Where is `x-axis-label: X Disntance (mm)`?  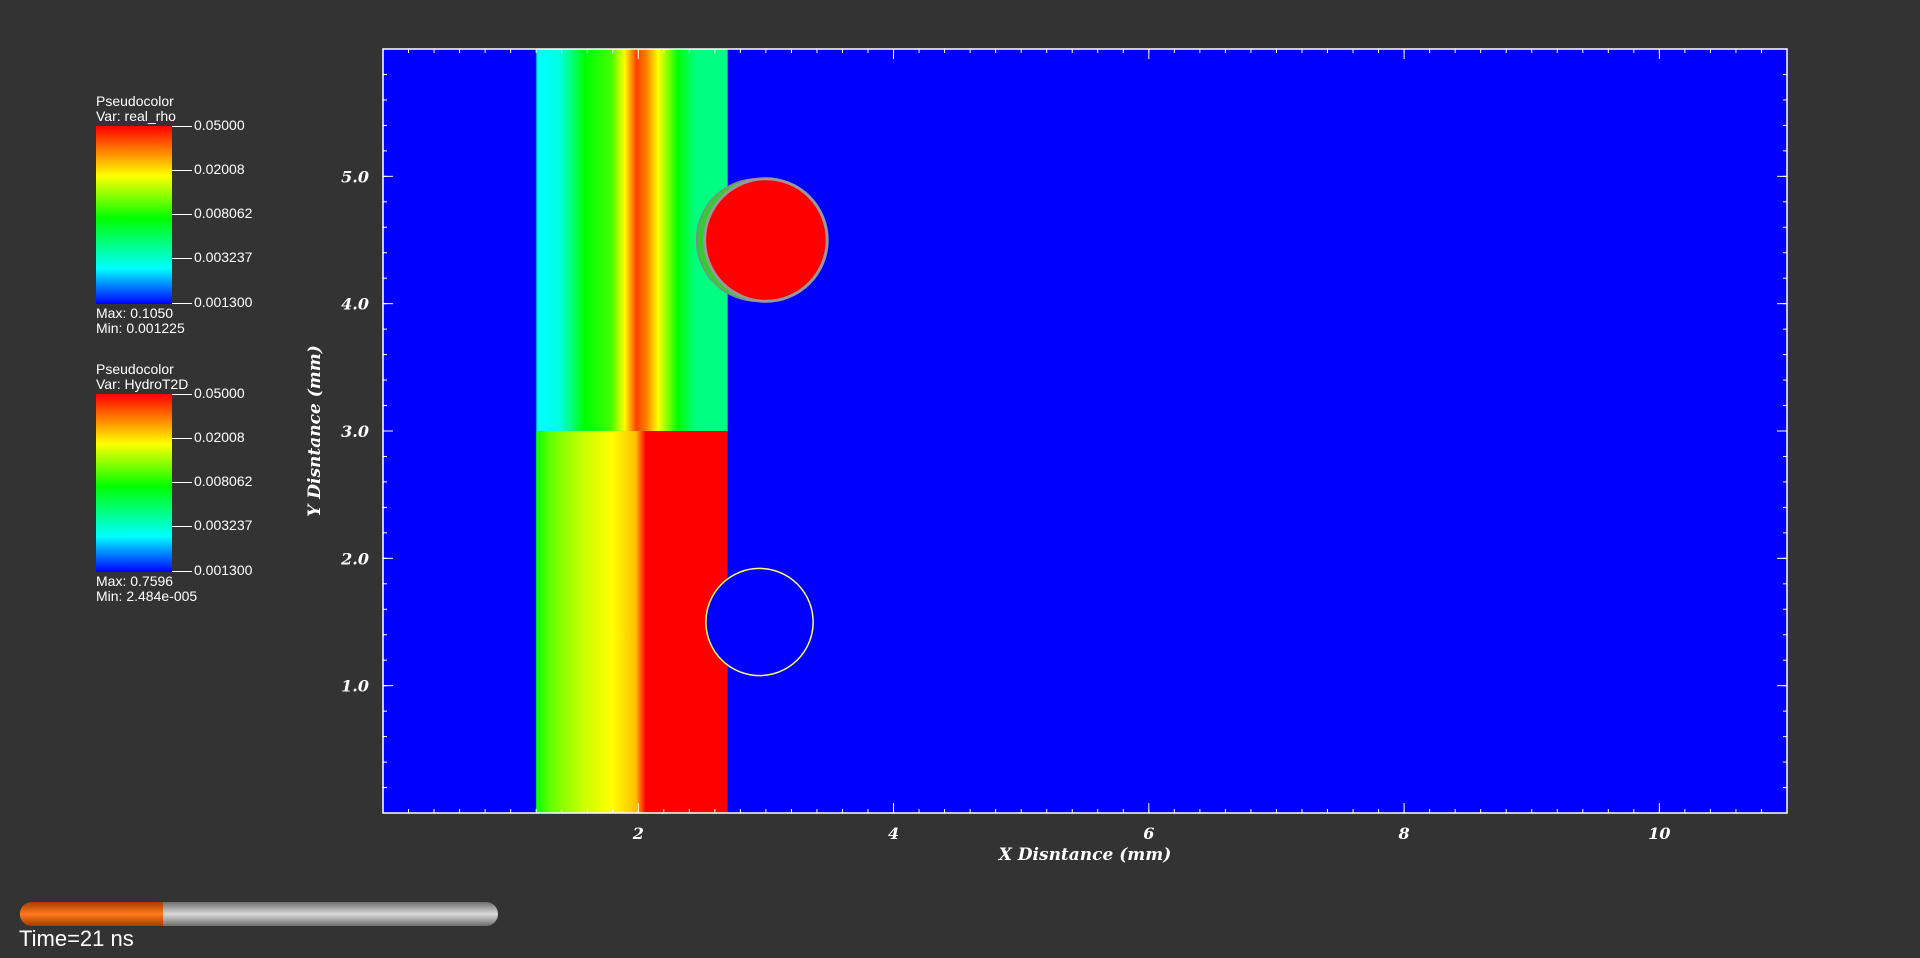
x-axis-label: X Disntance (mm) is located at coordinates (1085, 855).